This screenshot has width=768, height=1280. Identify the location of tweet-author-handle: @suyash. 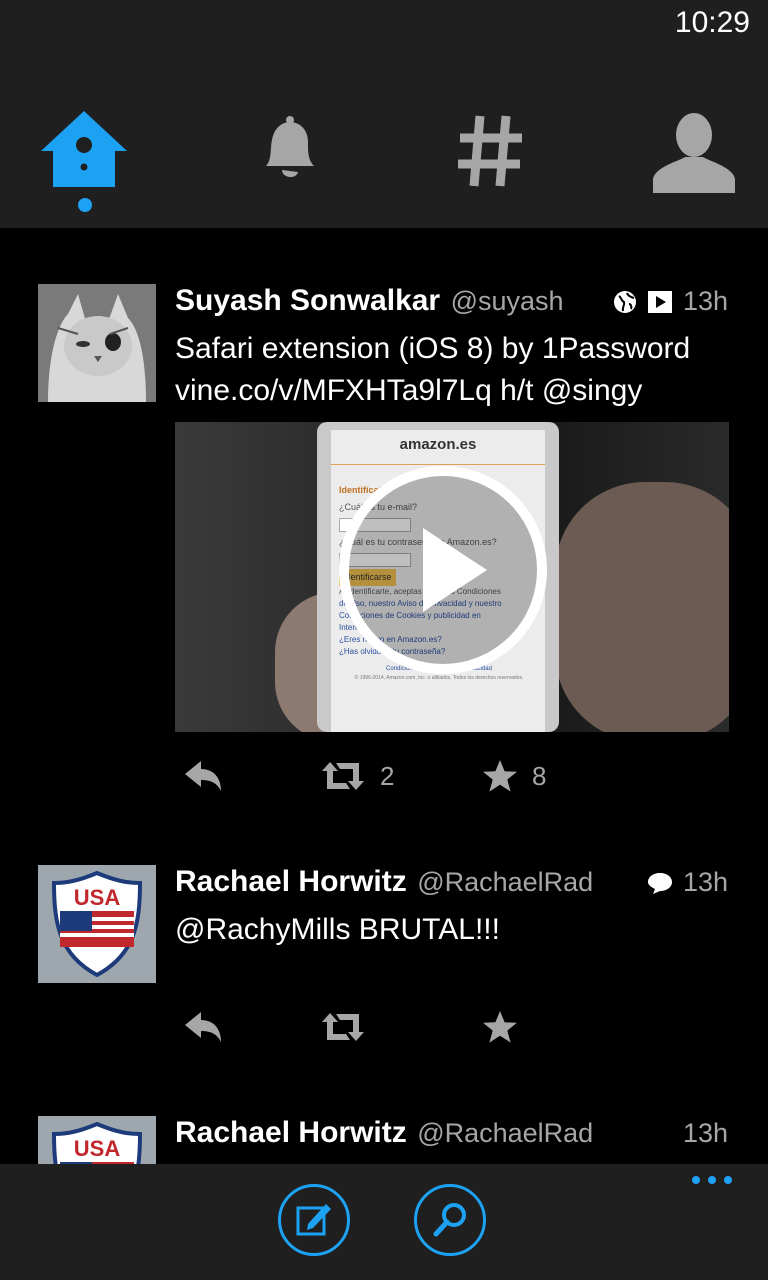
(507, 301).